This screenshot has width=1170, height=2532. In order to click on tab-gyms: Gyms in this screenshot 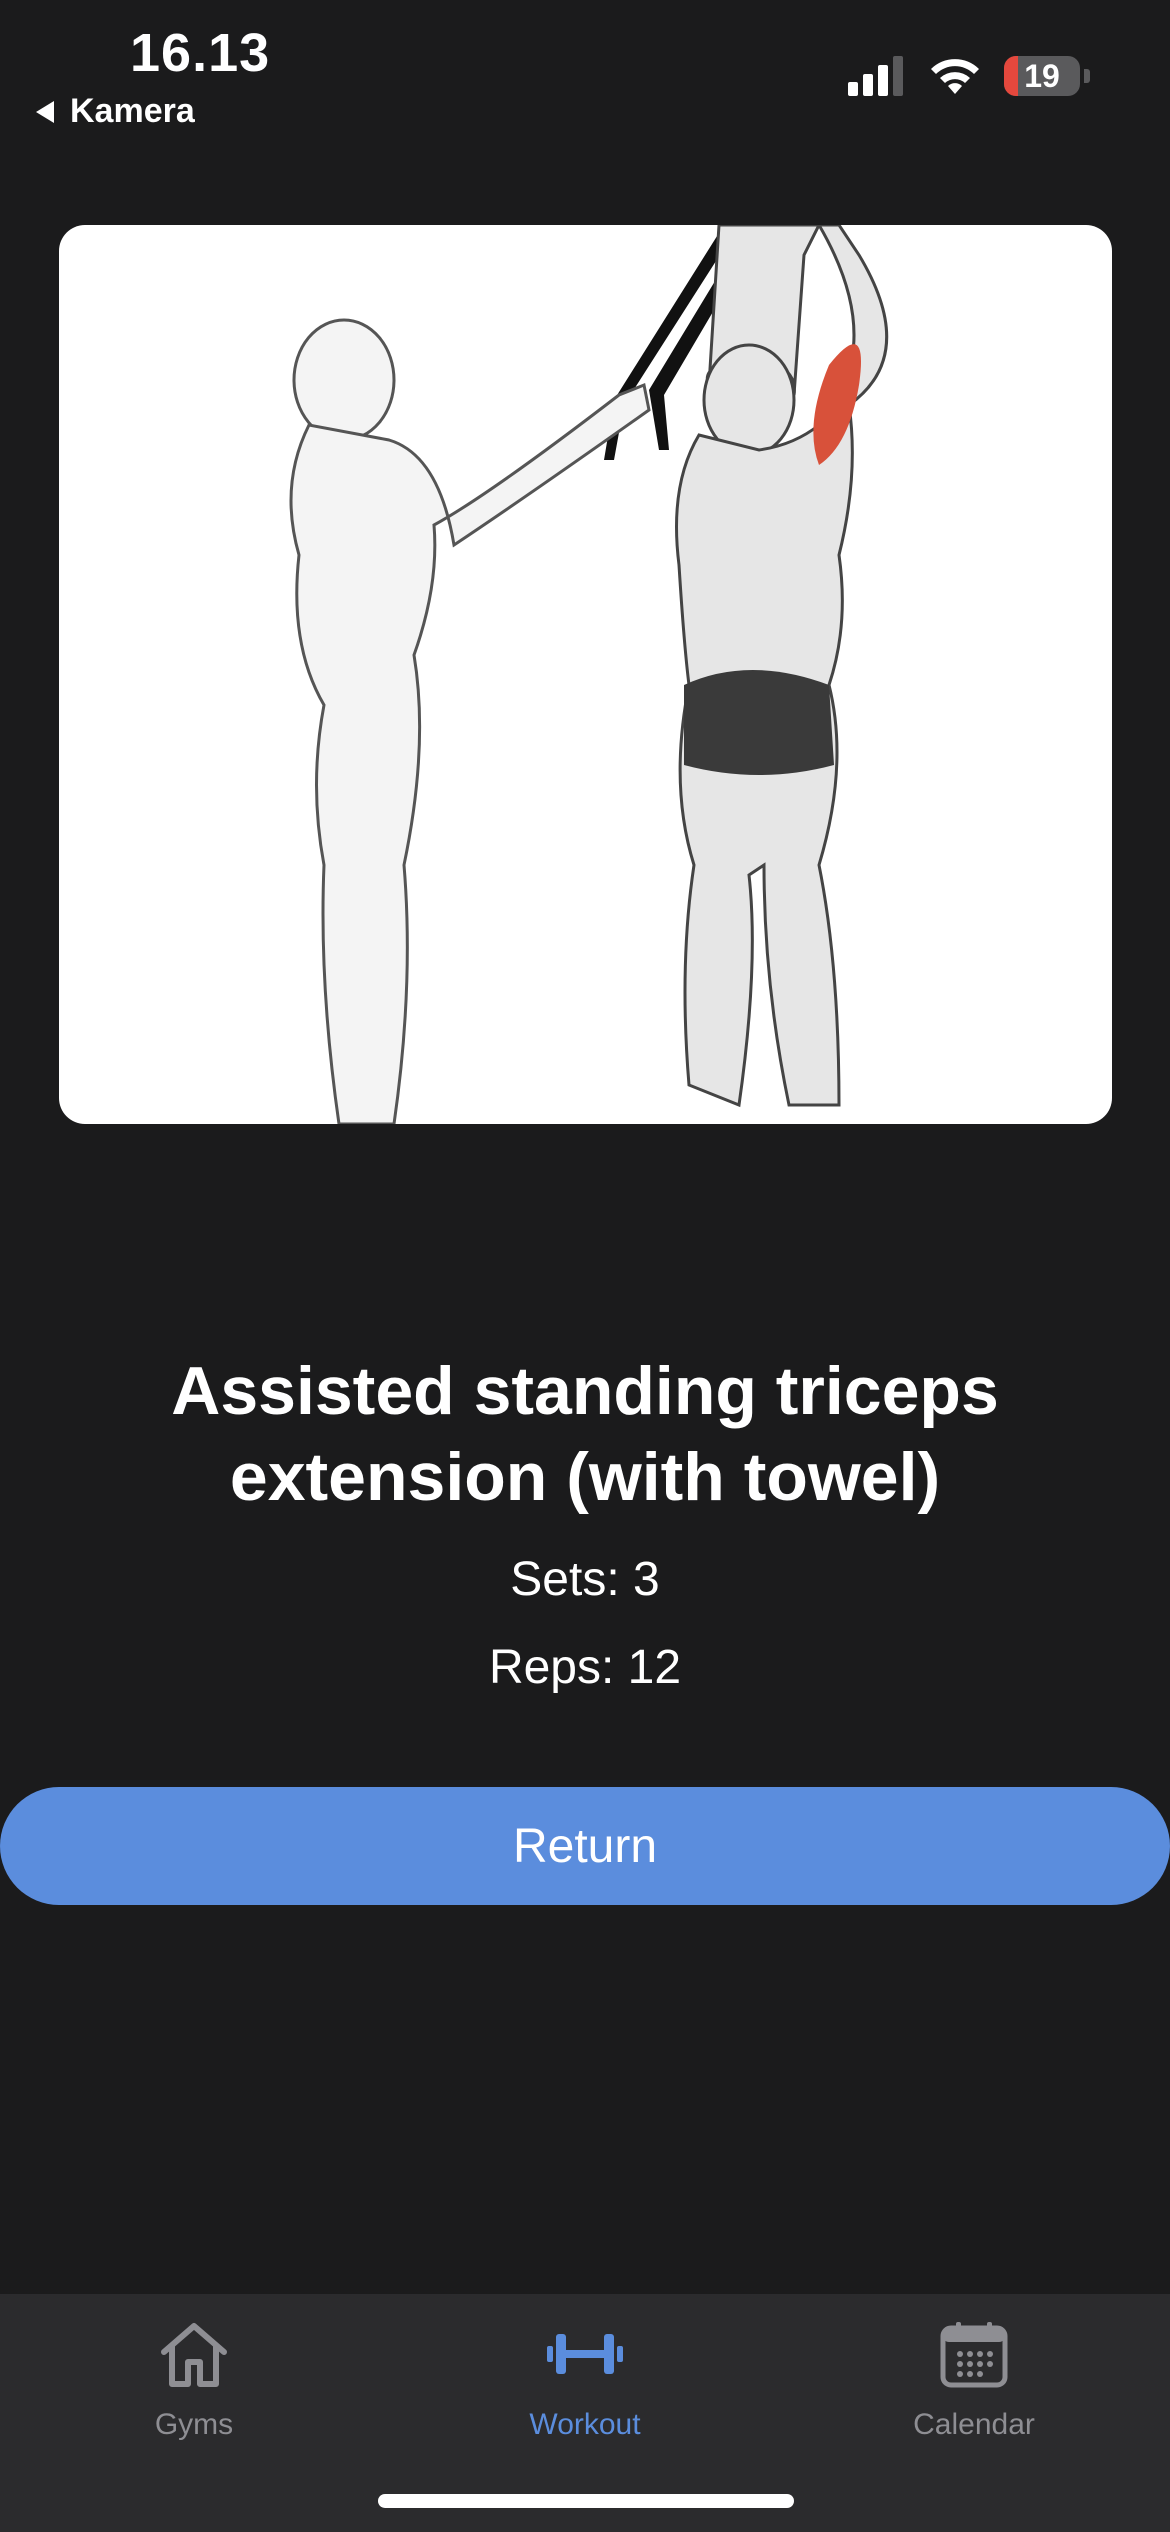, I will do `click(194, 2378)`.